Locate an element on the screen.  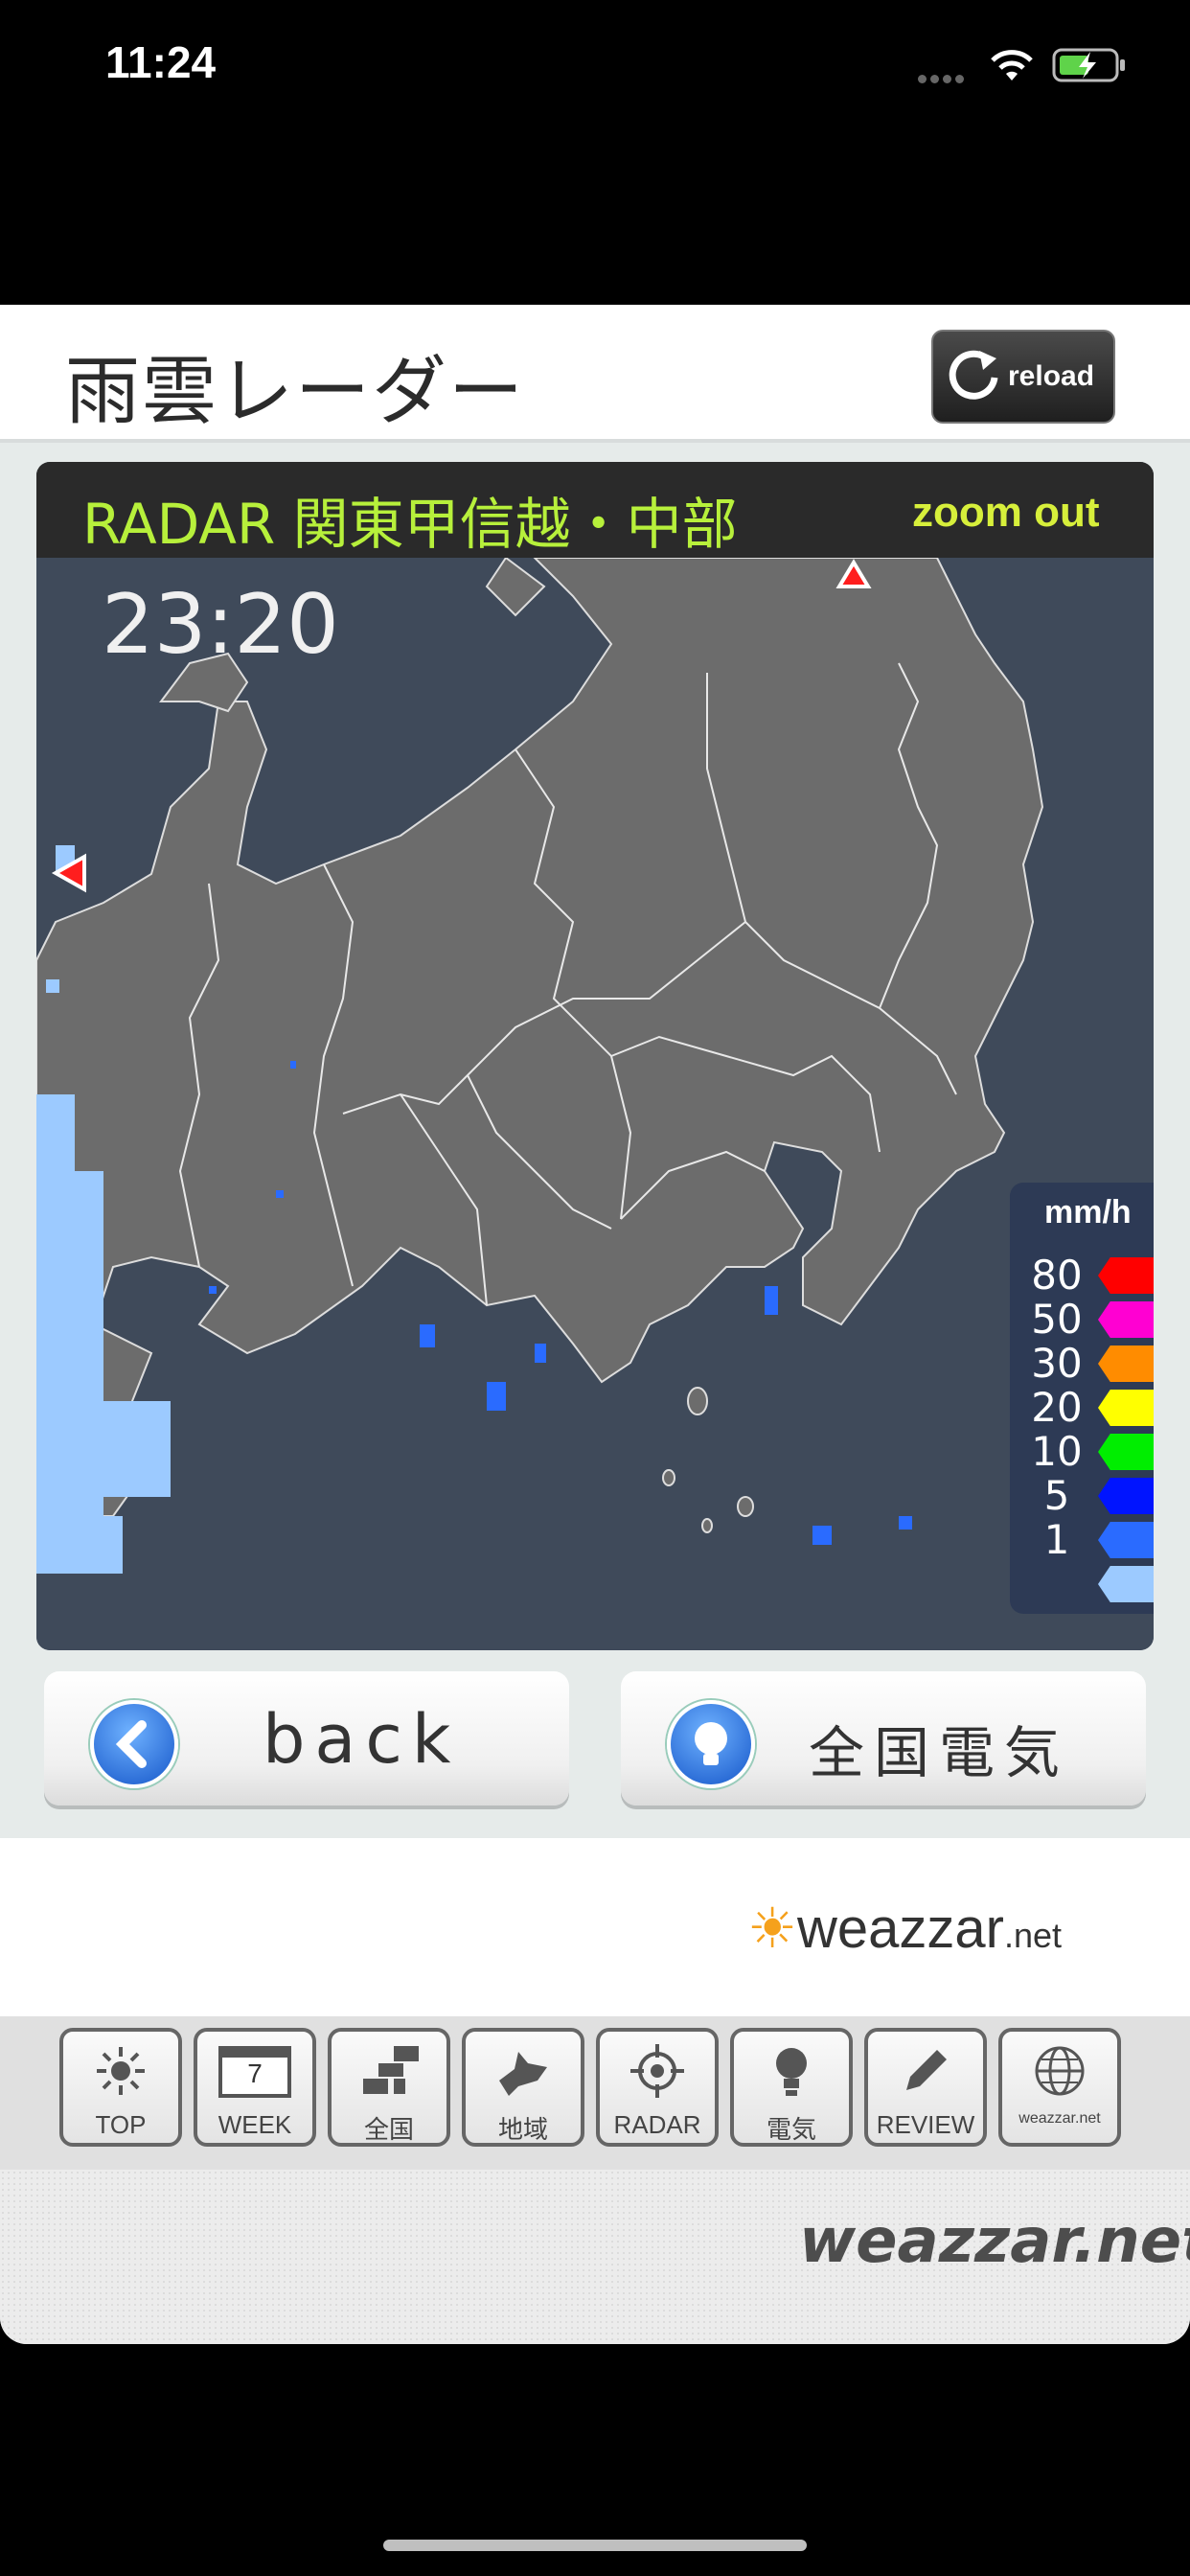
nav-radar-button: RADAR is located at coordinates (657, 2087).